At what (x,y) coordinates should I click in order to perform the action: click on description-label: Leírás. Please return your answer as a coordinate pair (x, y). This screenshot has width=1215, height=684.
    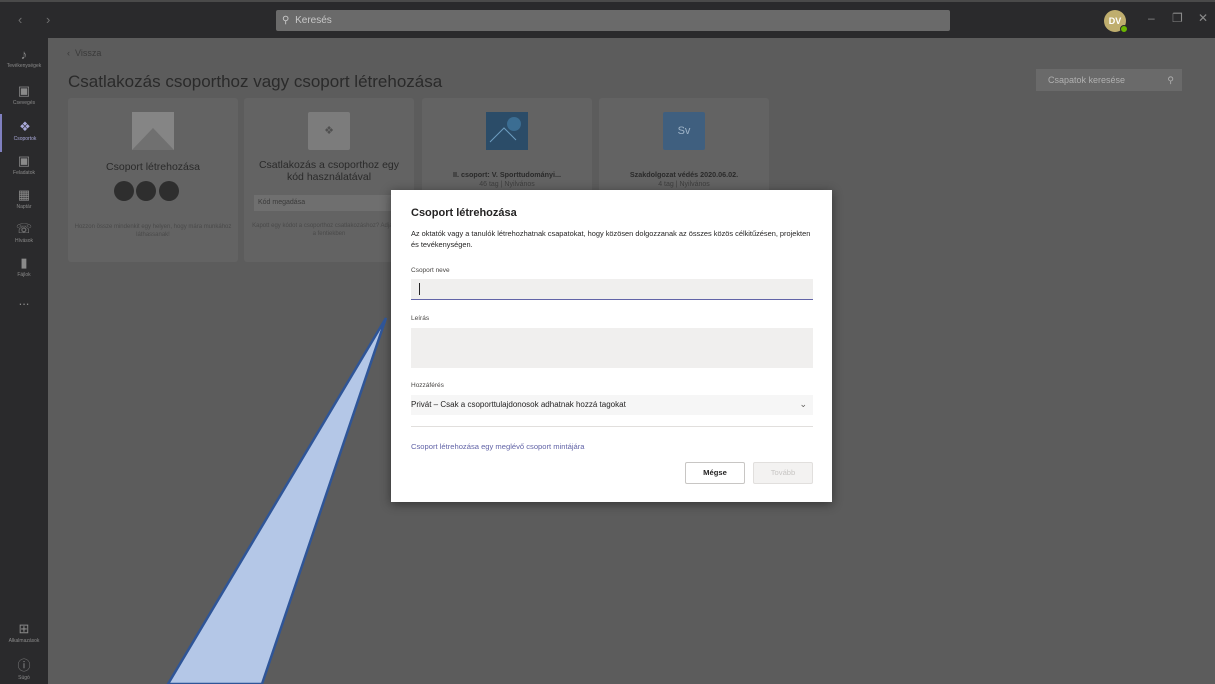
    Looking at the image, I should click on (420, 318).